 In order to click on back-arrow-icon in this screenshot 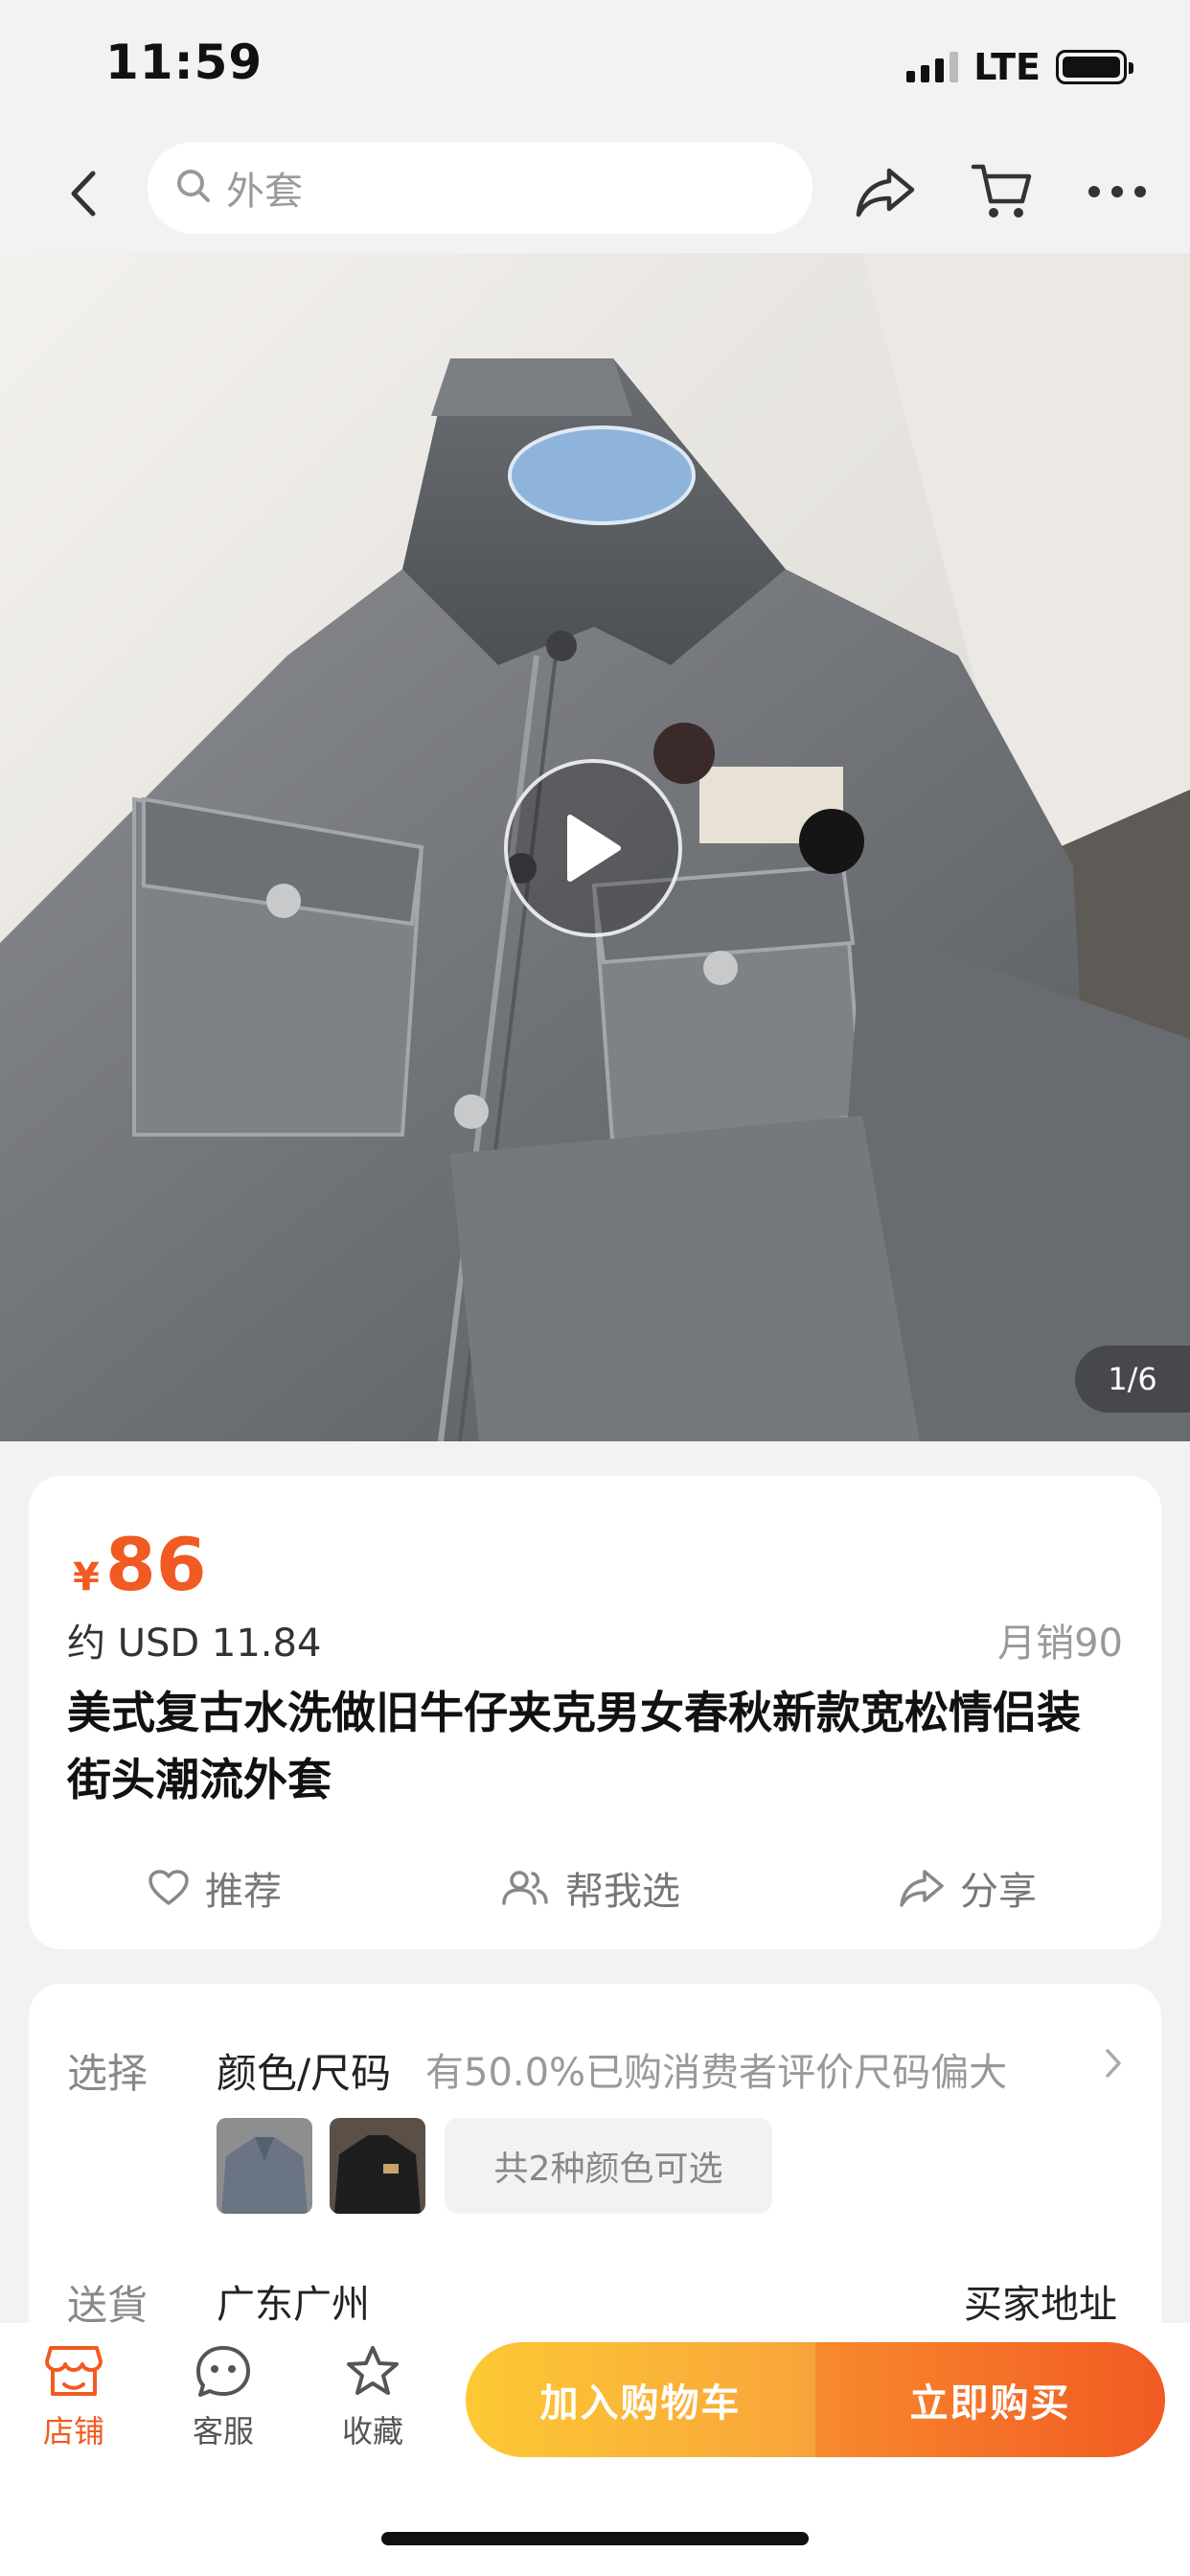, I will do `click(83, 193)`.